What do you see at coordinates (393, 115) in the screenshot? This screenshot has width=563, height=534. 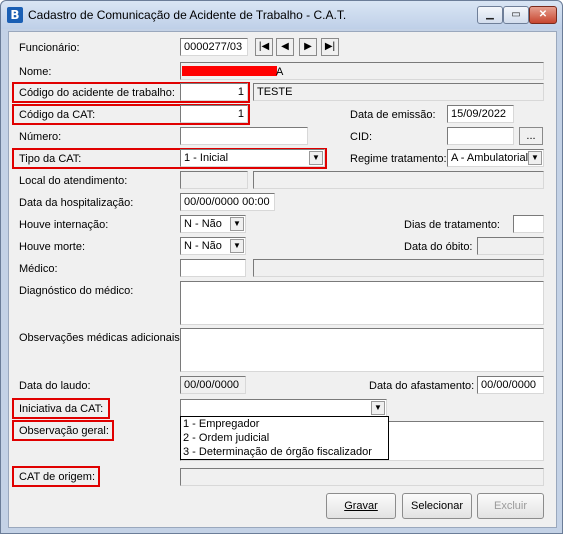 I see `data-emissao-label: Data de emissão:` at bounding box center [393, 115].